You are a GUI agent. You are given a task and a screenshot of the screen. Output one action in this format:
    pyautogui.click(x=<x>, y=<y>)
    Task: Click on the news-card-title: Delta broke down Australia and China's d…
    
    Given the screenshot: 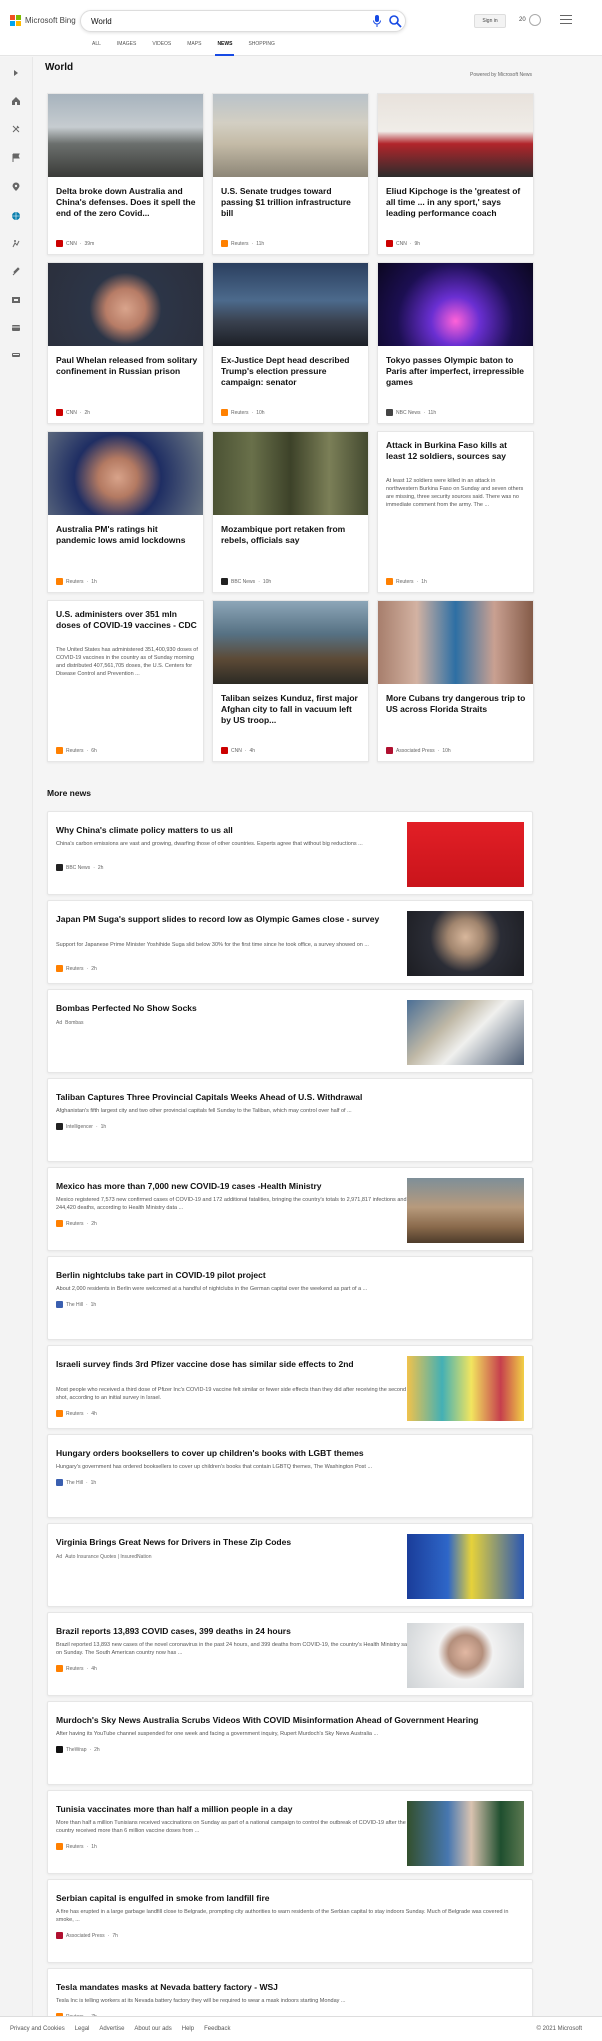 What is the action you would take?
    pyautogui.click(x=127, y=202)
    